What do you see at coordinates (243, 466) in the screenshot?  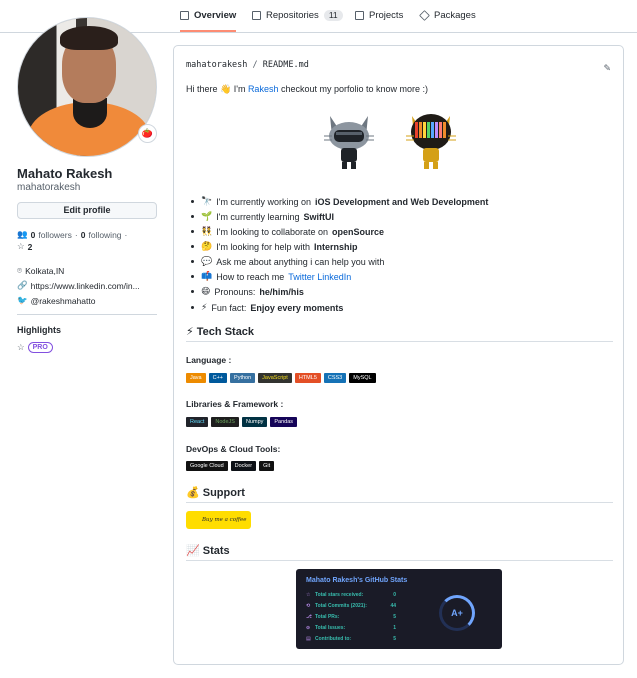 I see `docker-badge: Docker` at bounding box center [243, 466].